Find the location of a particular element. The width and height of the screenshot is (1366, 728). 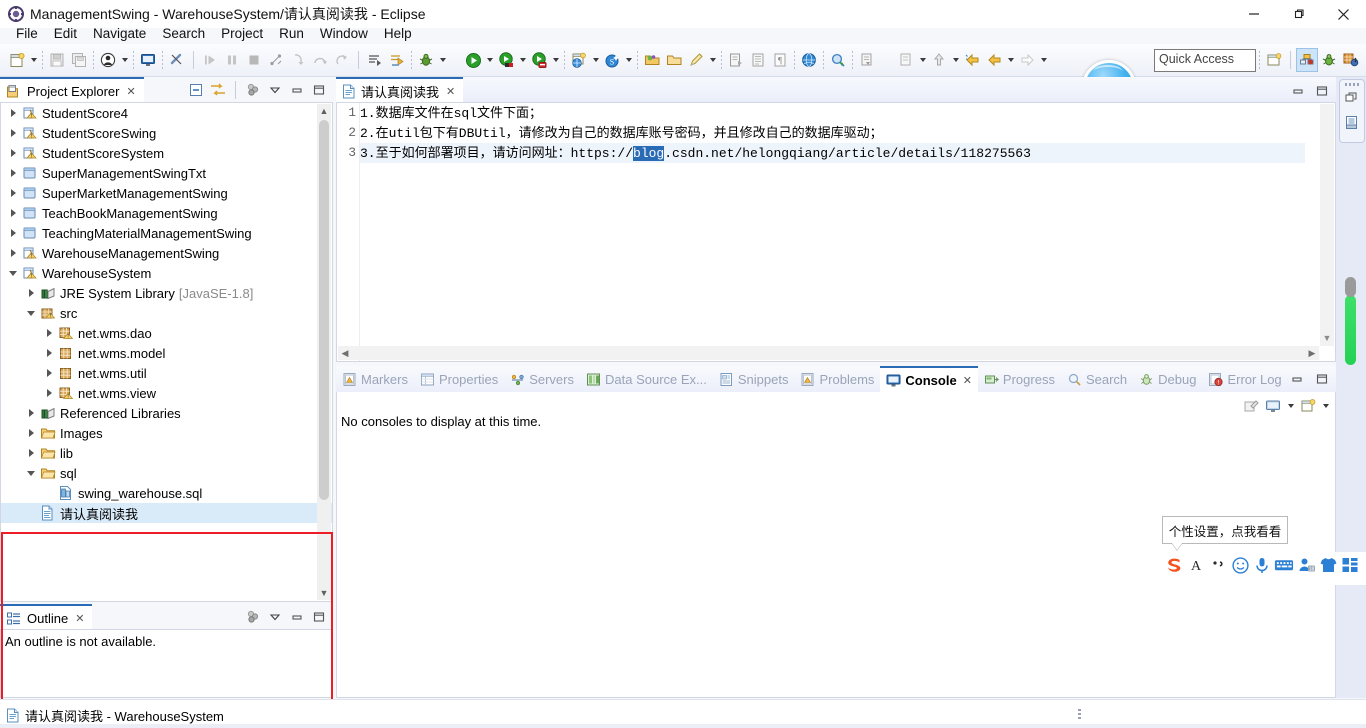

run-dropdown-icon is located at coordinates (489, 60).